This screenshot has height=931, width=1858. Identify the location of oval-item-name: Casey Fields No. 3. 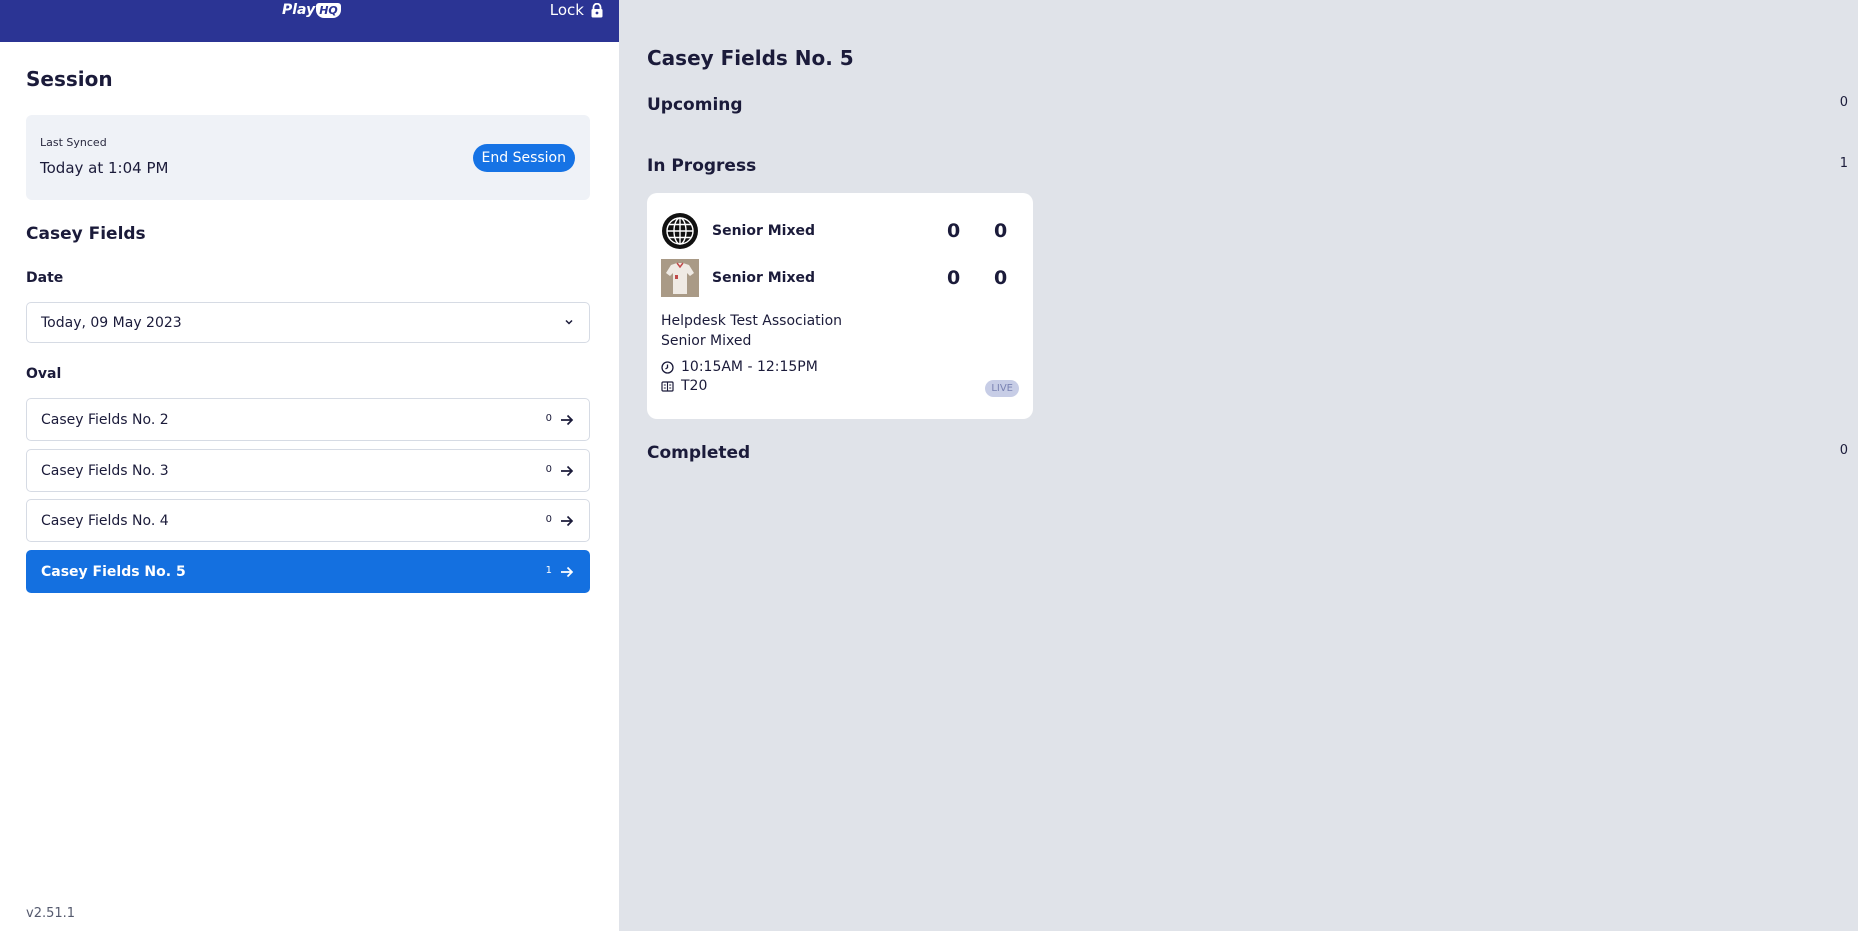
(105, 471).